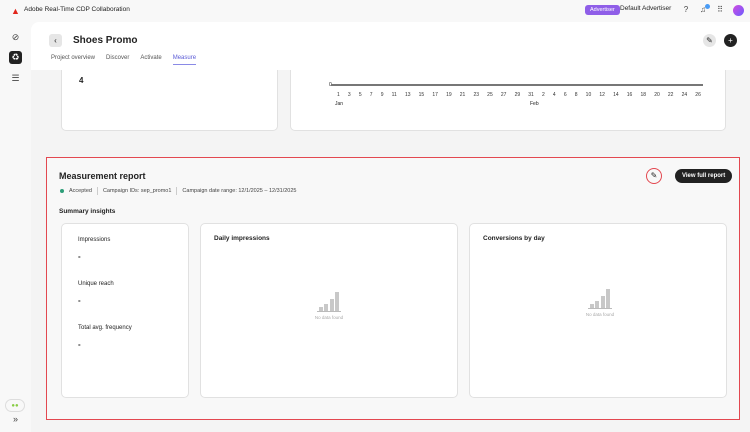 The width and height of the screenshot is (750, 432). What do you see at coordinates (517, 85) in the screenshot?
I see `x-axis-line` at bounding box center [517, 85].